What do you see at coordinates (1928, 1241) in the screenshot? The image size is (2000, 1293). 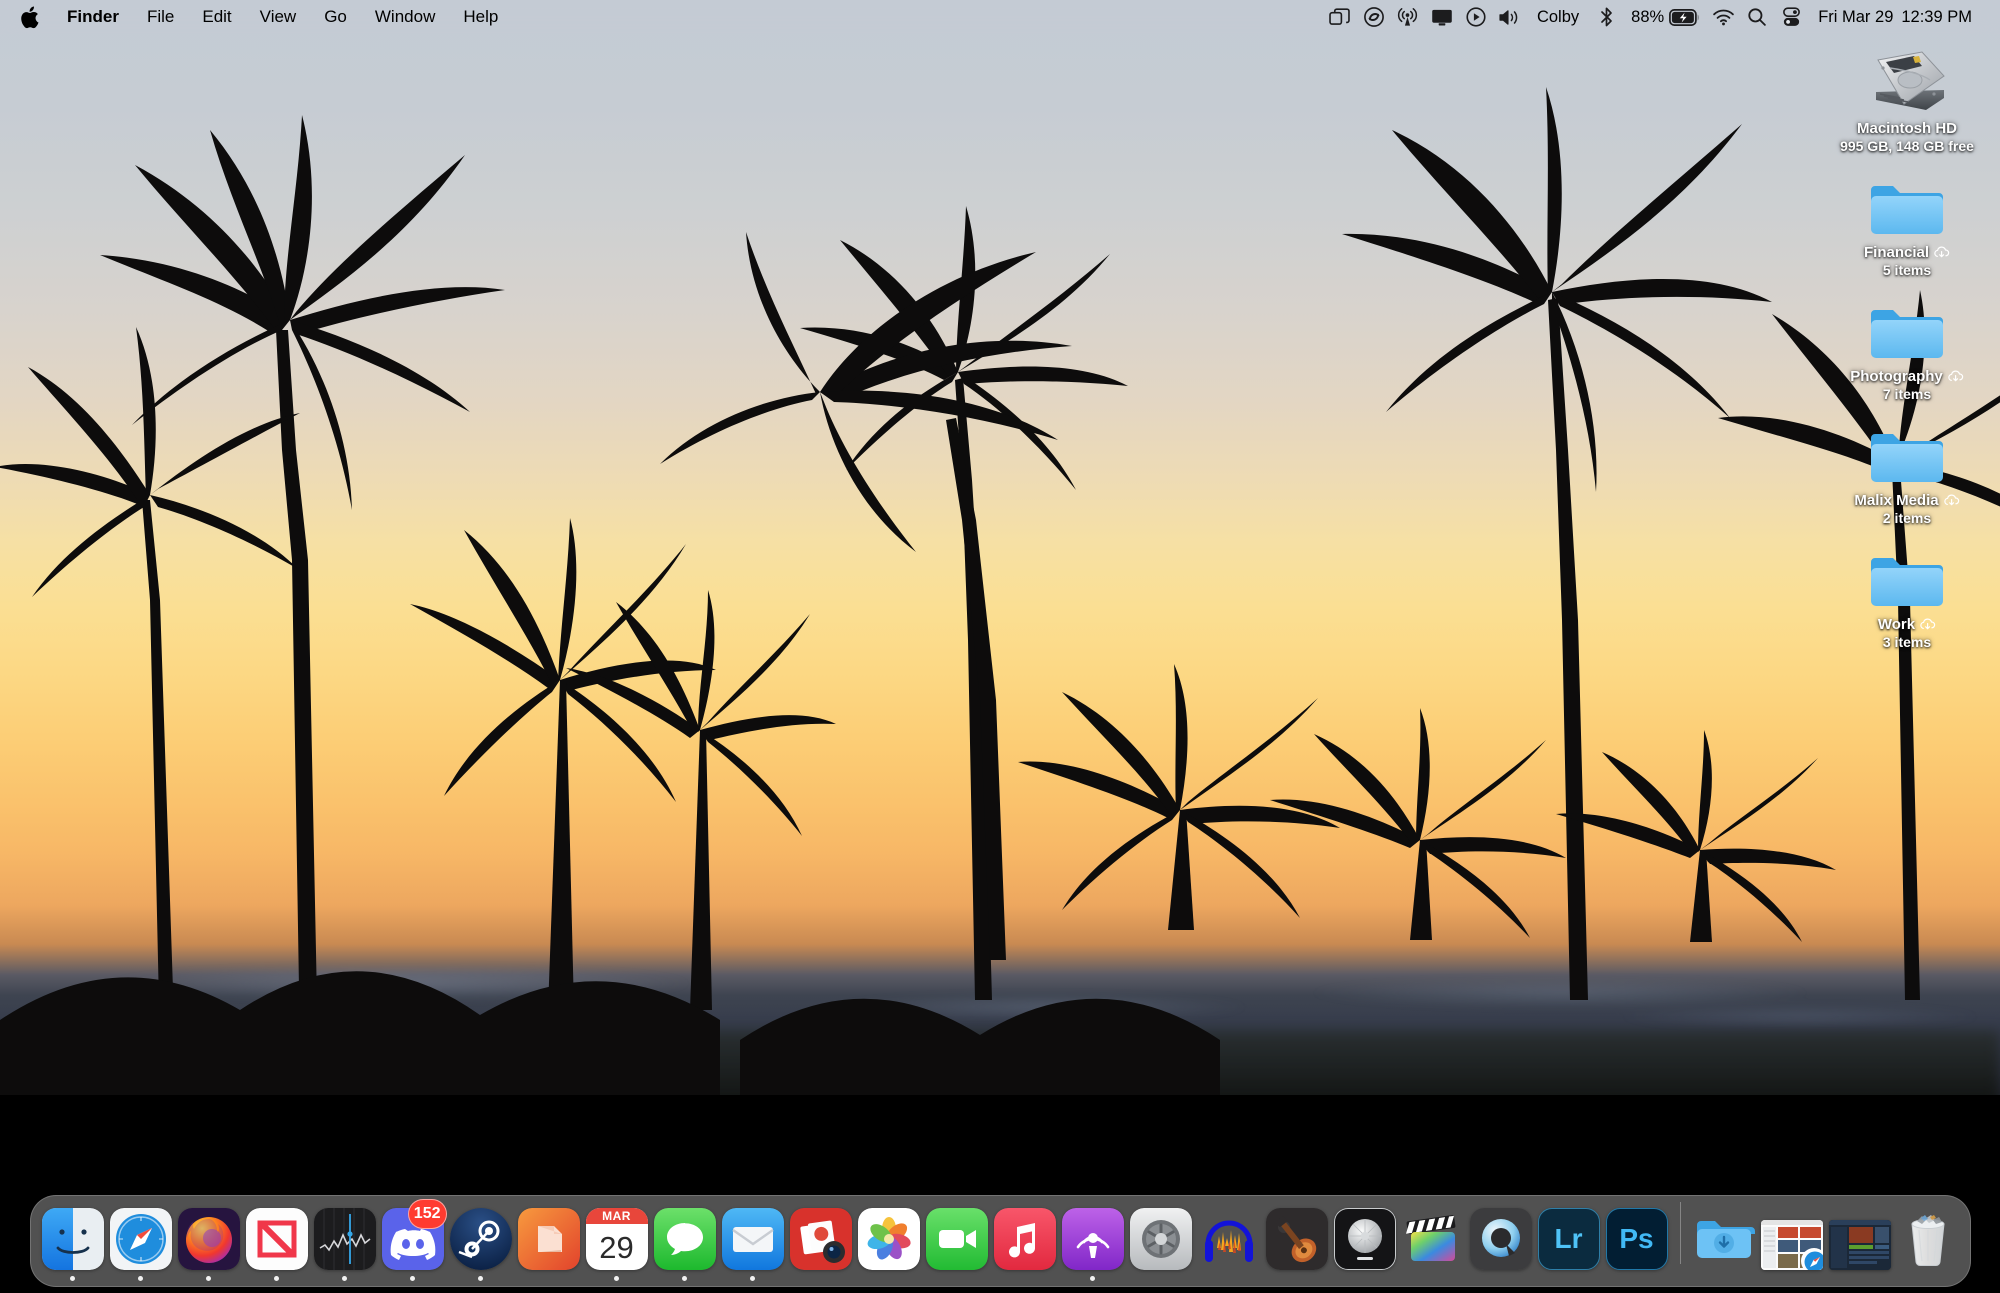 I see `dock-item-trash` at bounding box center [1928, 1241].